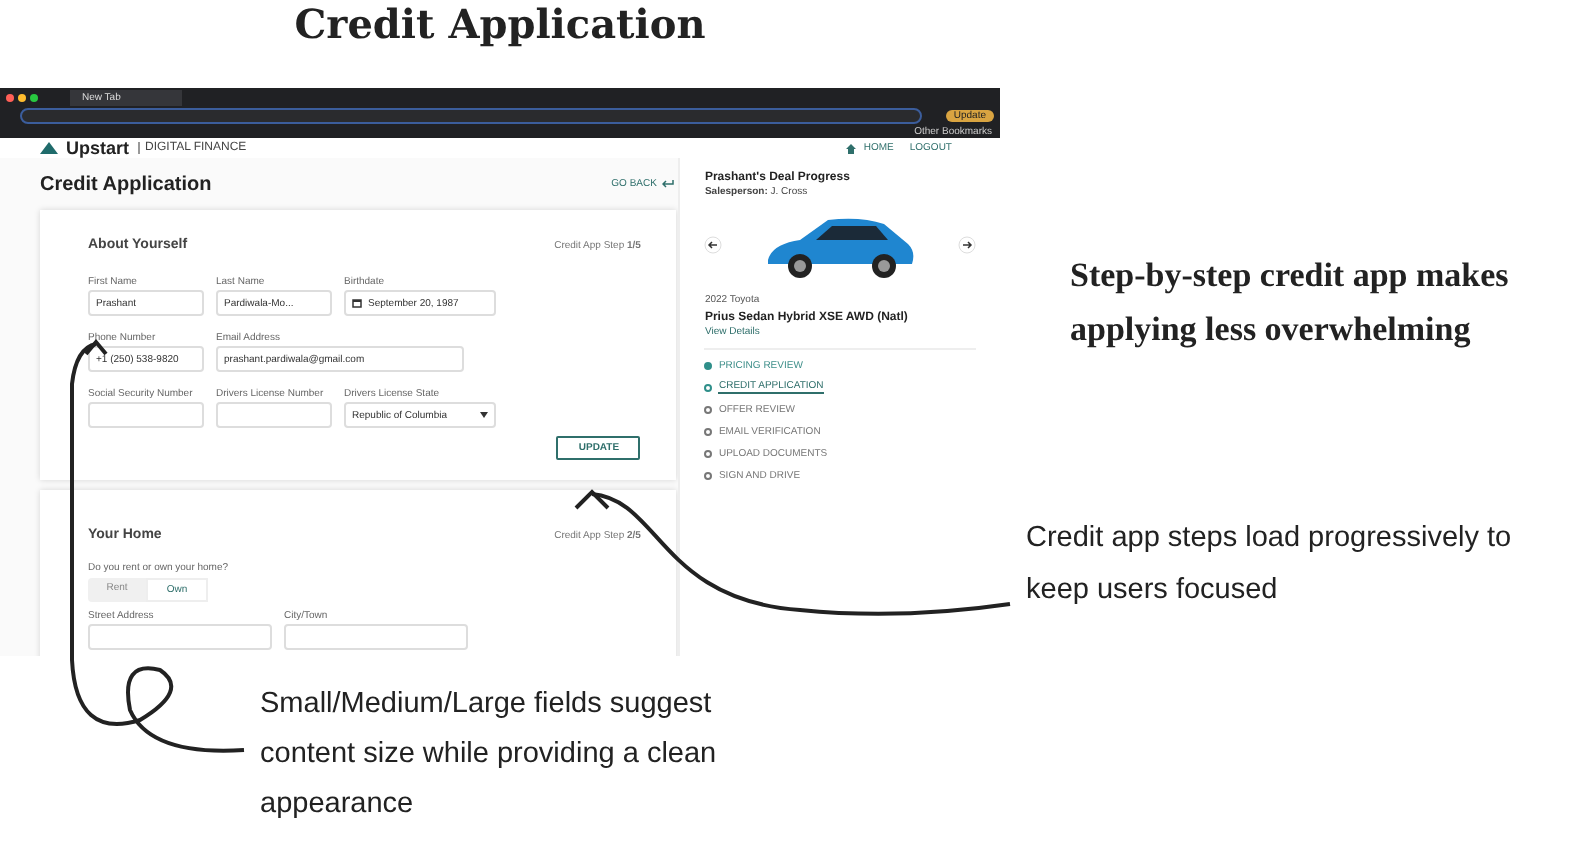 This screenshot has height=842, width=1572. What do you see at coordinates (22, 97) in the screenshot?
I see `minimize-window-icon` at bounding box center [22, 97].